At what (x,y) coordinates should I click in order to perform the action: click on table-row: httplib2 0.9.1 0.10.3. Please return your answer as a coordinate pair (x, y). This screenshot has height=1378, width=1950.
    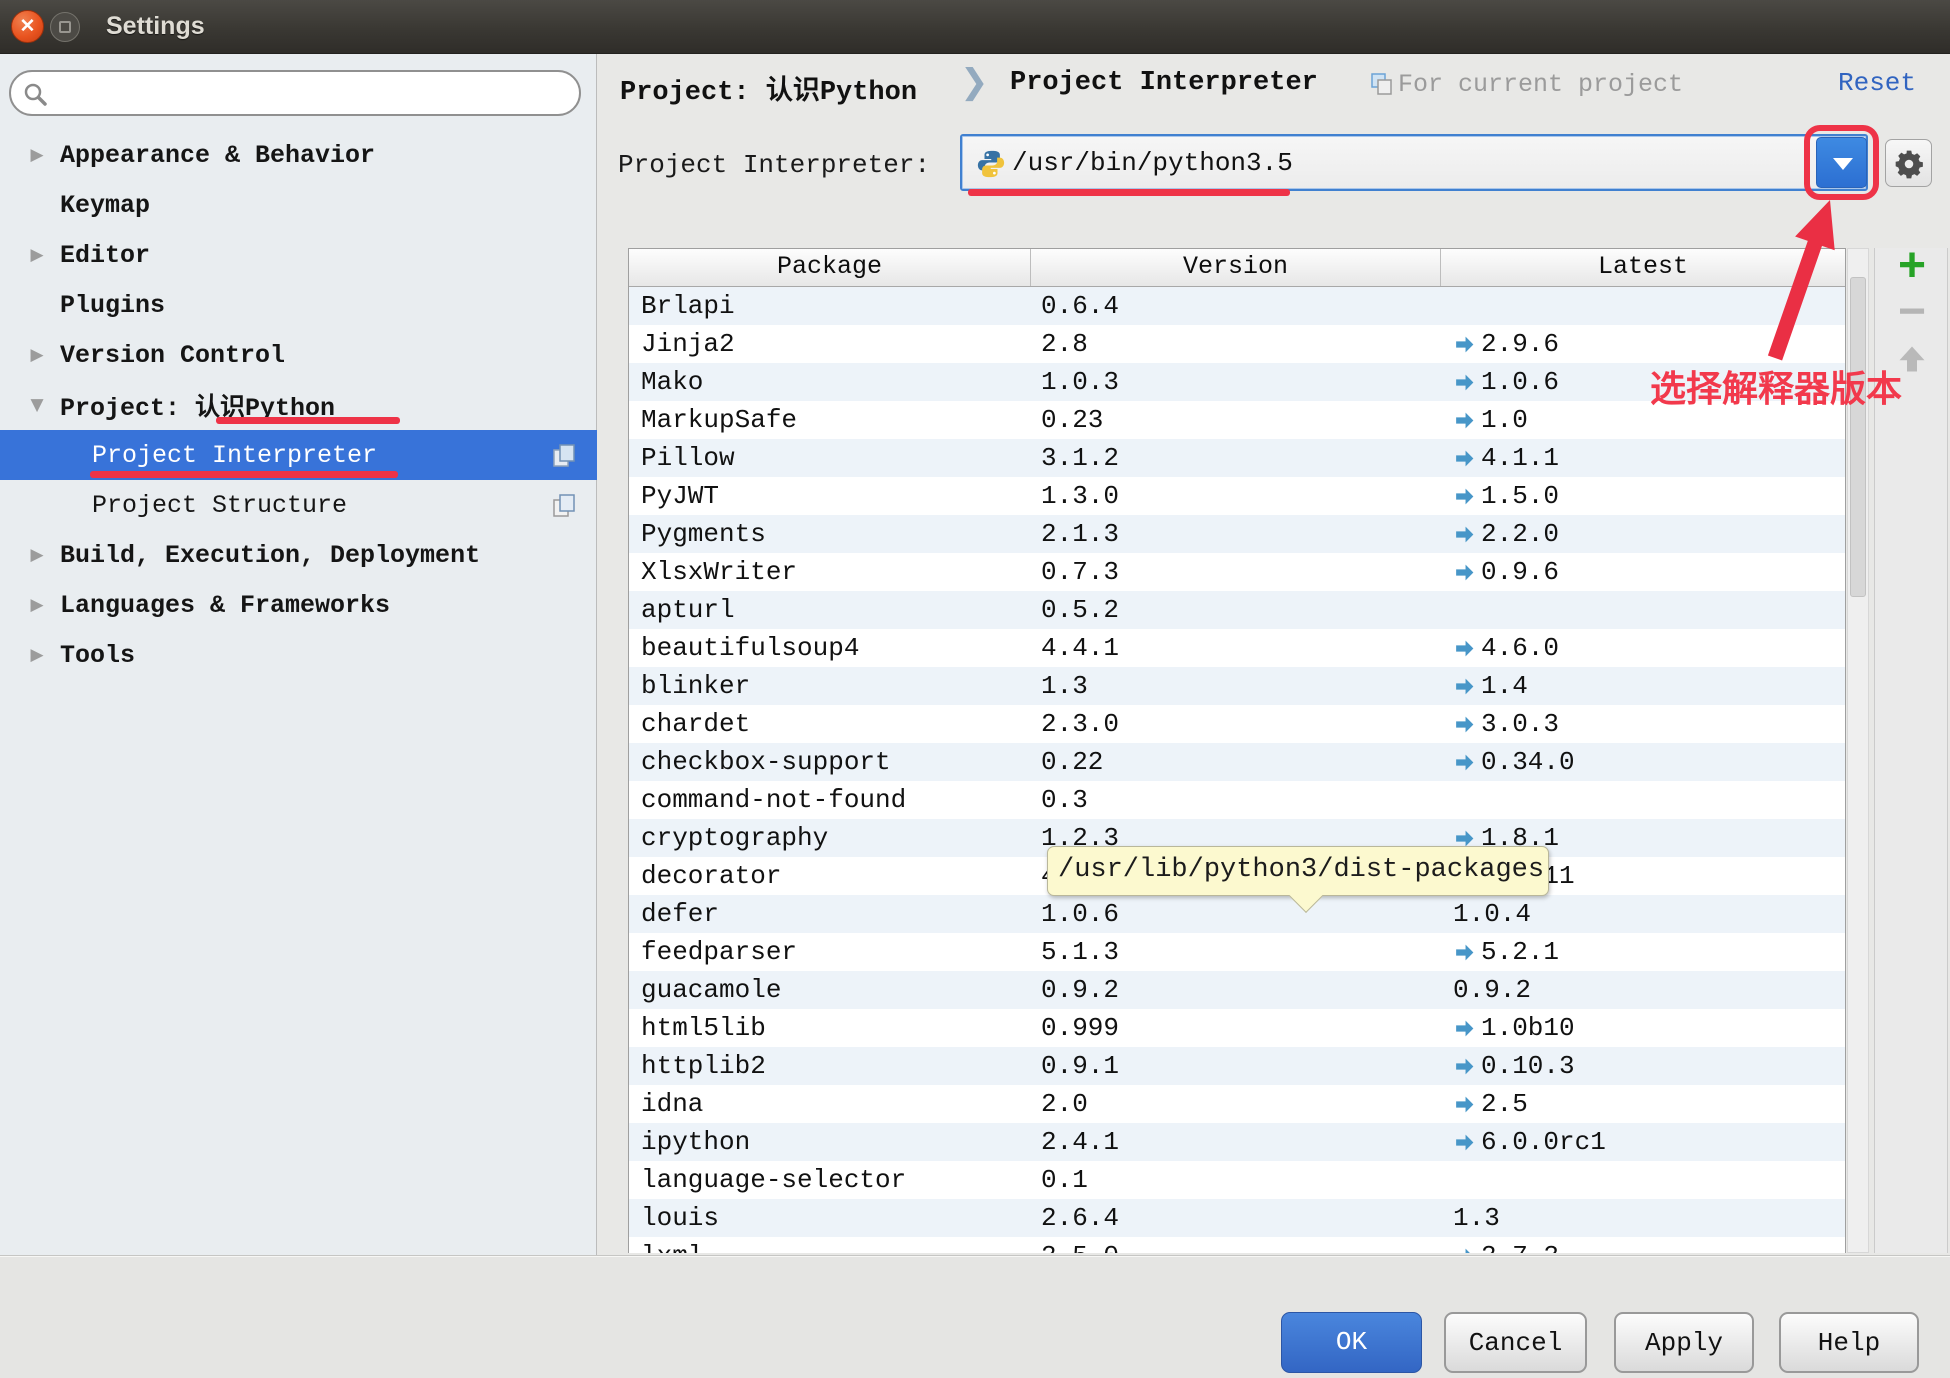
    Looking at the image, I should click on (1237, 1066).